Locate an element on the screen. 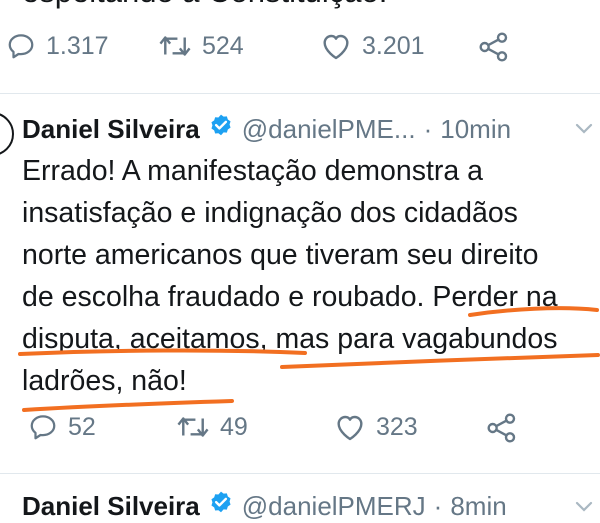 Image resolution: width=600 pixels, height=523 pixels. reply-count: 52 is located at coordinates (82, 426).